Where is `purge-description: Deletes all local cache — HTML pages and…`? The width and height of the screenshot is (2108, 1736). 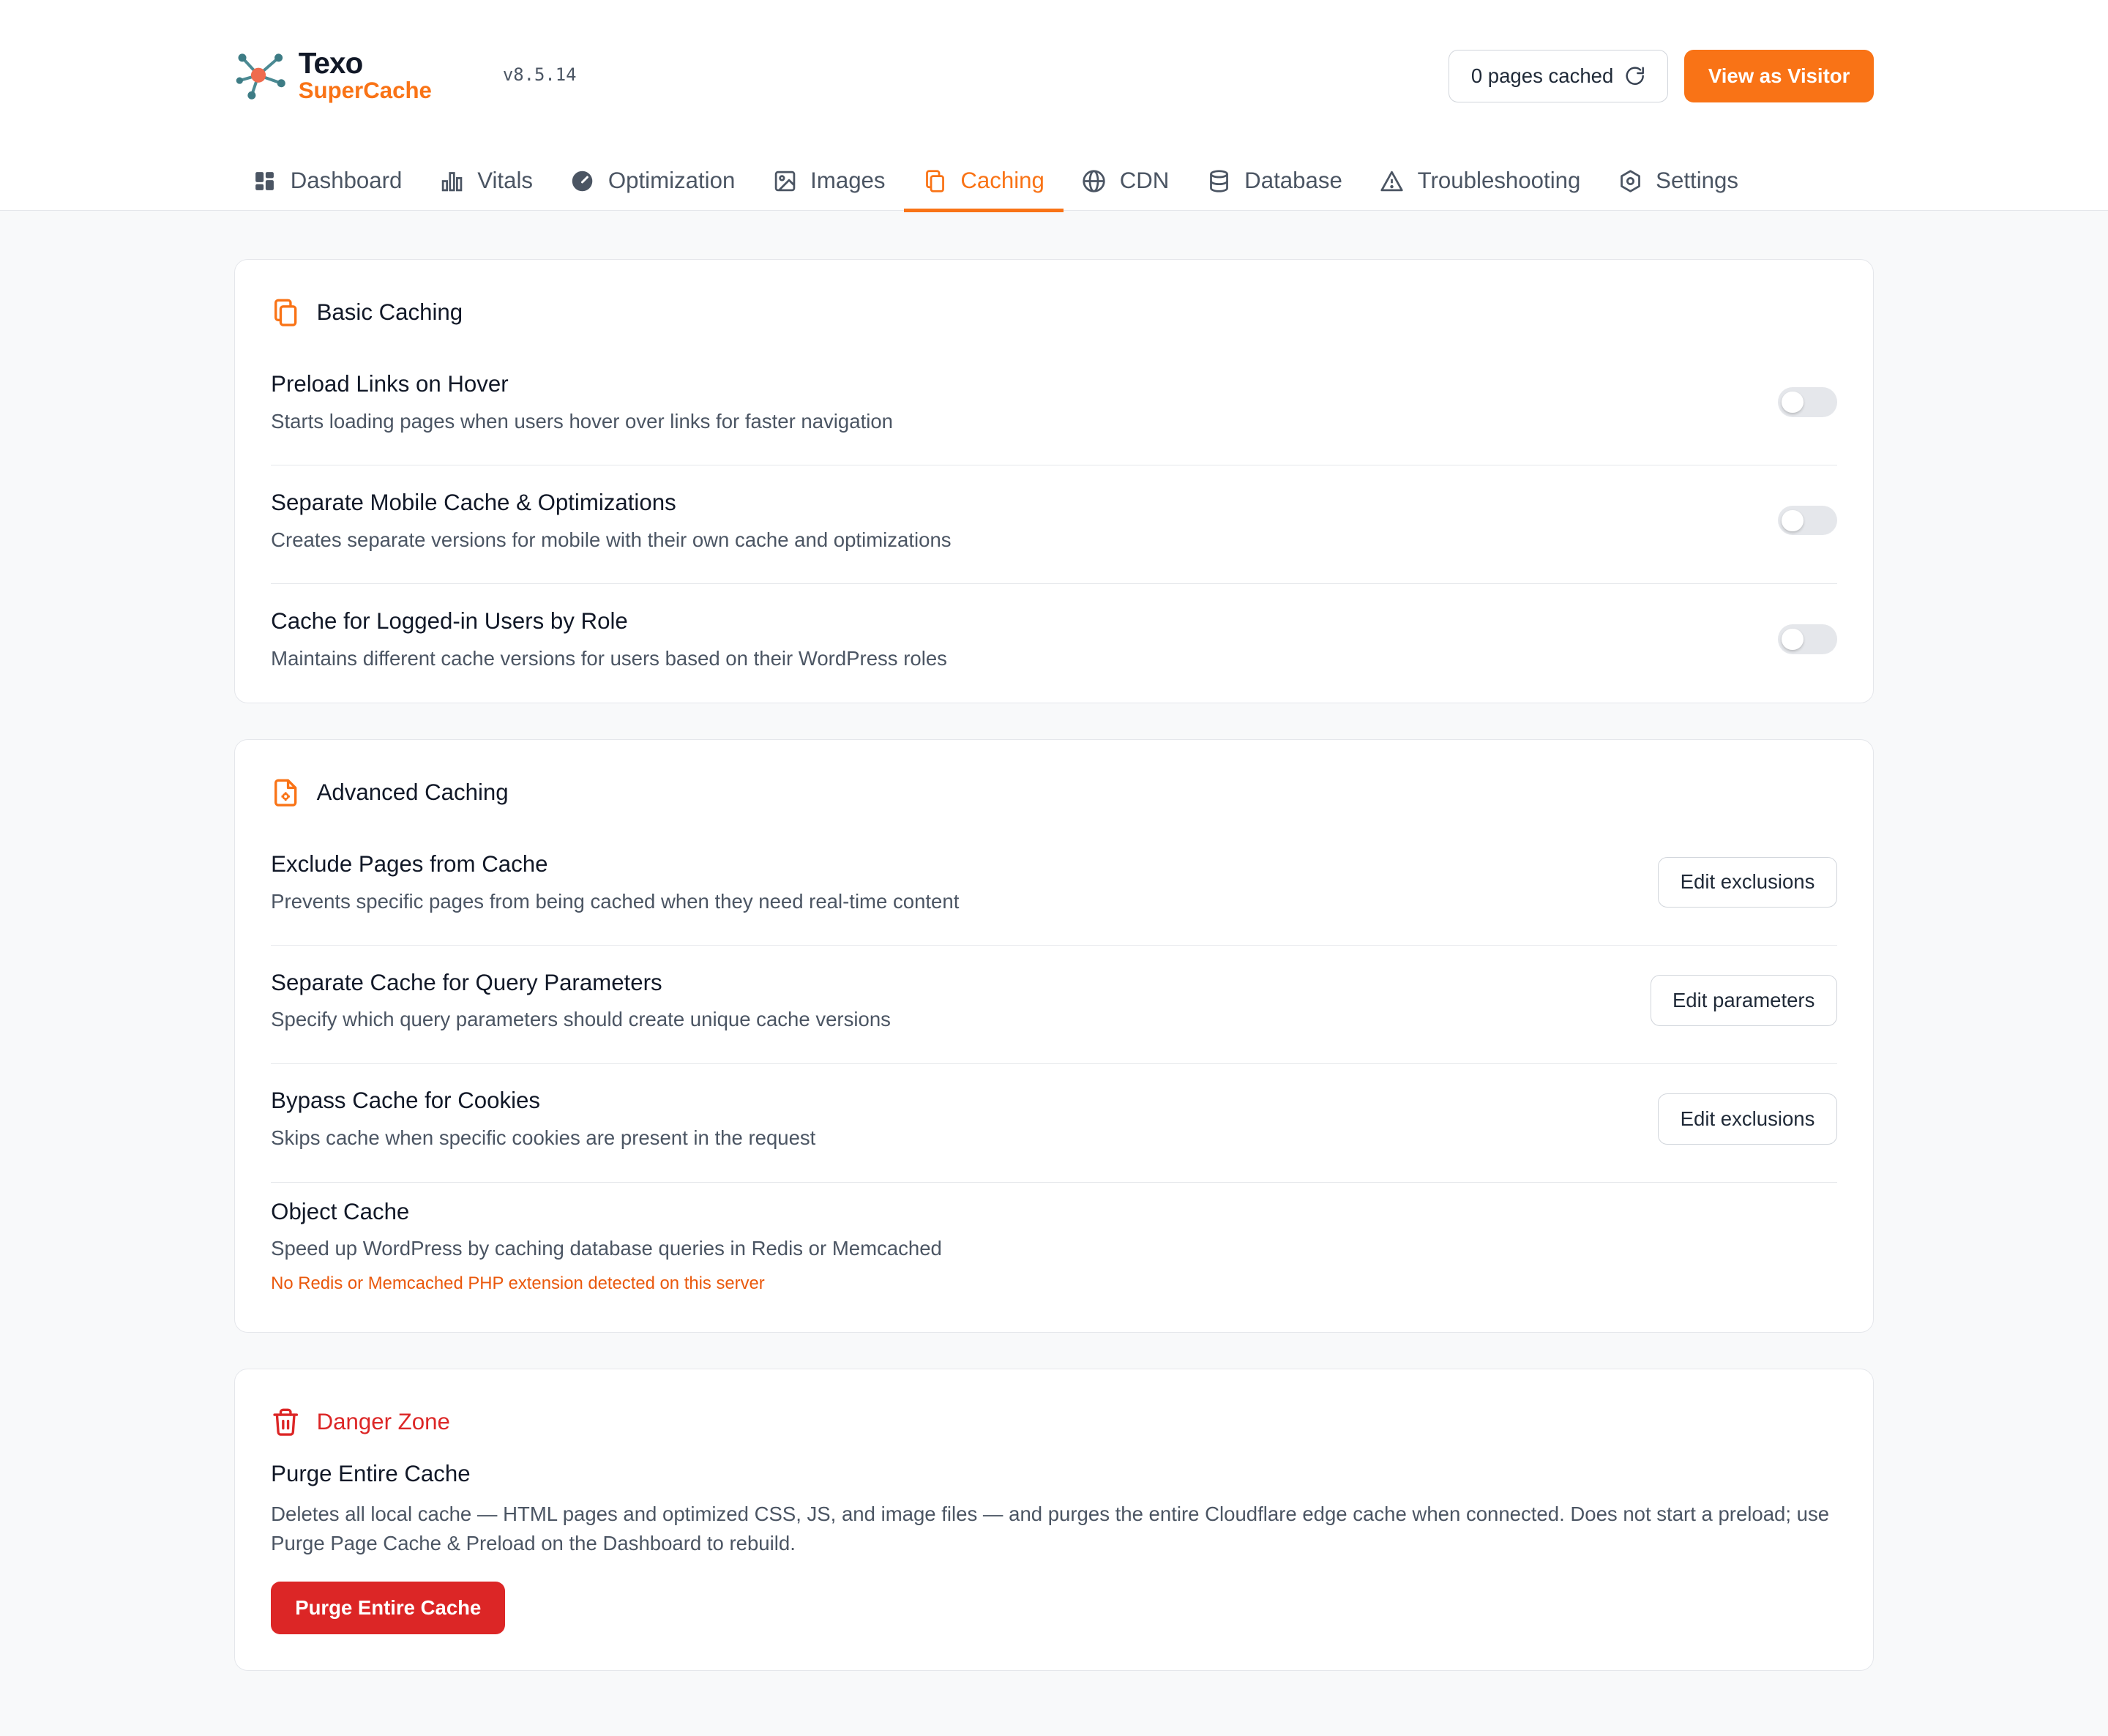 purge-description: Deletes all local cache — HTML pages and… is located at coordinates (1050, 1529).